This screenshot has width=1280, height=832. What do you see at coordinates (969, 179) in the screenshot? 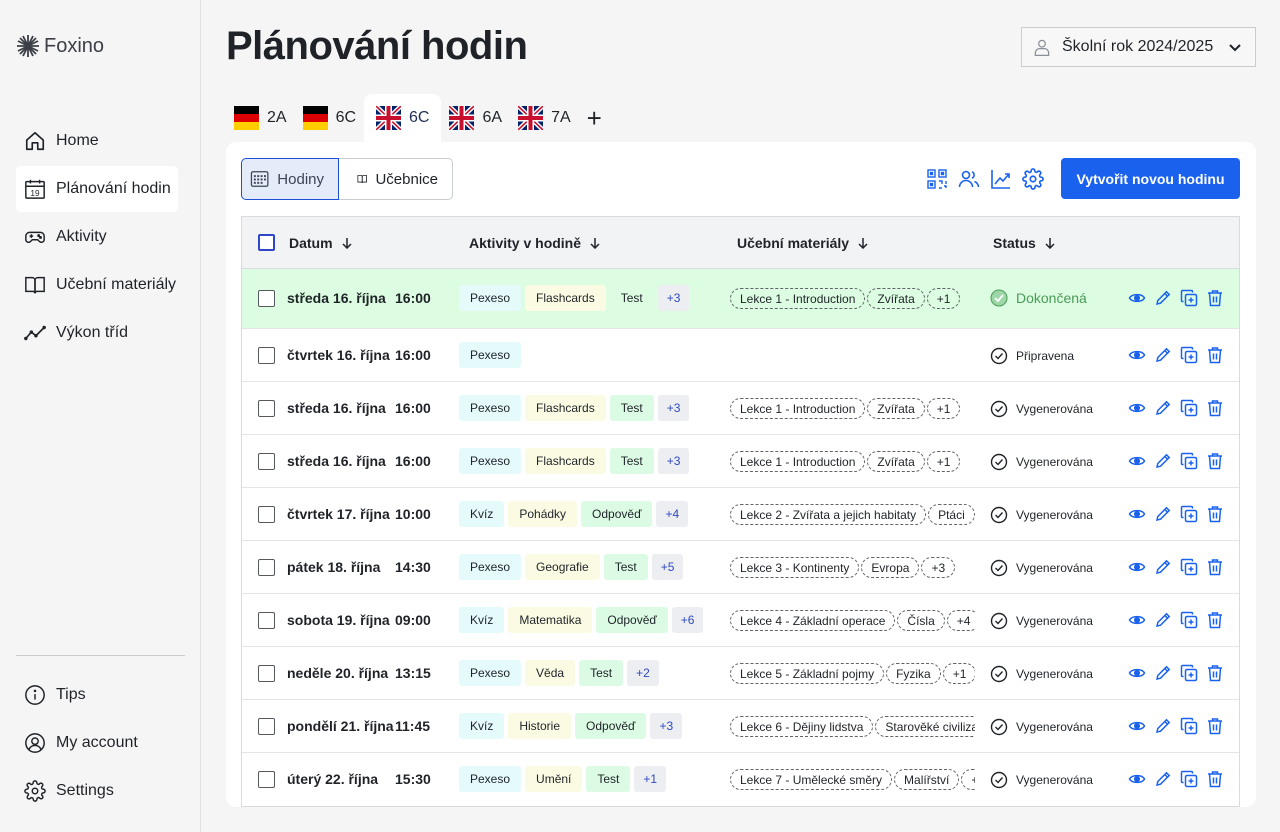
I see `students-icon` at bounding box center [969, 179].